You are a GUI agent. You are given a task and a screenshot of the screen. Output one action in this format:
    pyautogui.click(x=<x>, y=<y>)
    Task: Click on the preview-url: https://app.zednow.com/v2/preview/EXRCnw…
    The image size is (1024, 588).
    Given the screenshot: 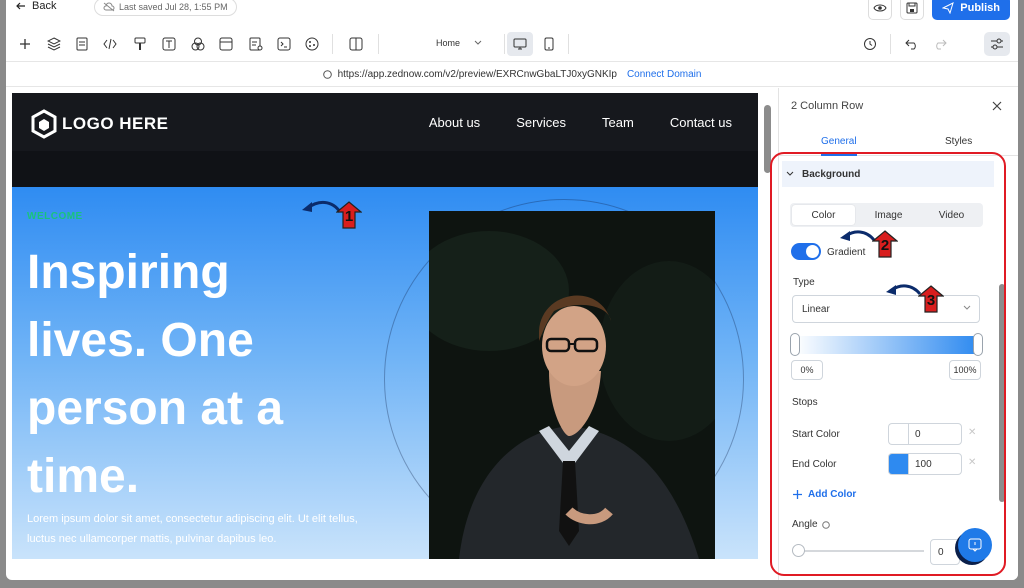 What is the action you would take?
    pyautogui.click(x=477, y=74)
    